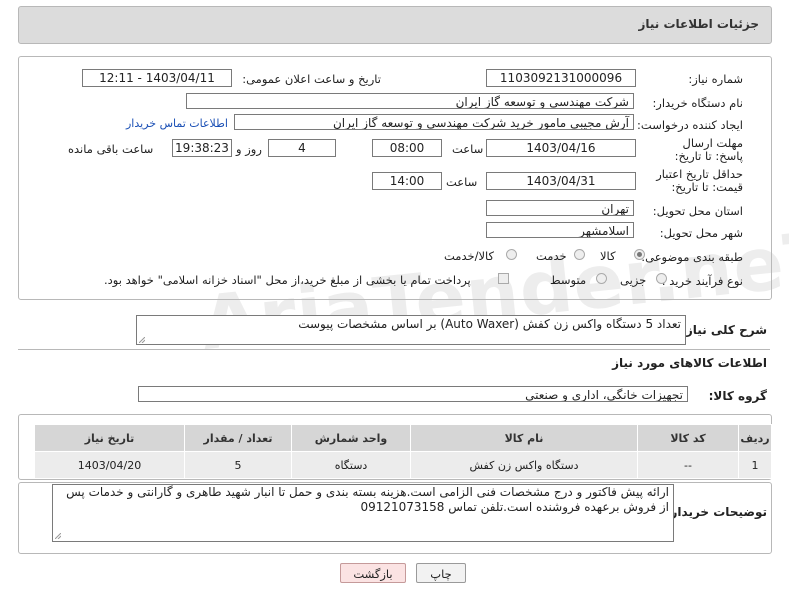 This screenshot has height=598, width=789. Describe the element at coordinates (661, 278) in the screenshot. I see `purchase-radio-minor` at that location.